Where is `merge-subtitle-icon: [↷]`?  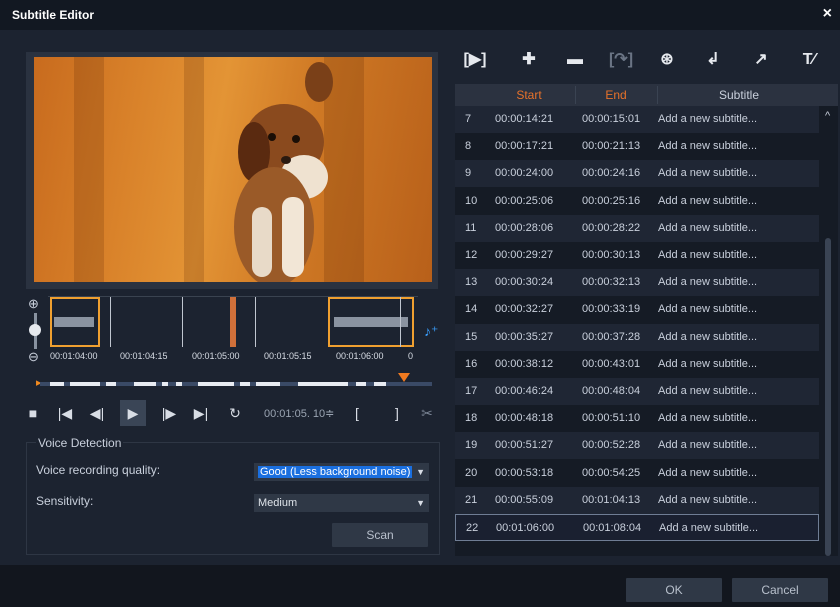
merge-subtitle-icon: [↷] is located at coordinates (621, 60).